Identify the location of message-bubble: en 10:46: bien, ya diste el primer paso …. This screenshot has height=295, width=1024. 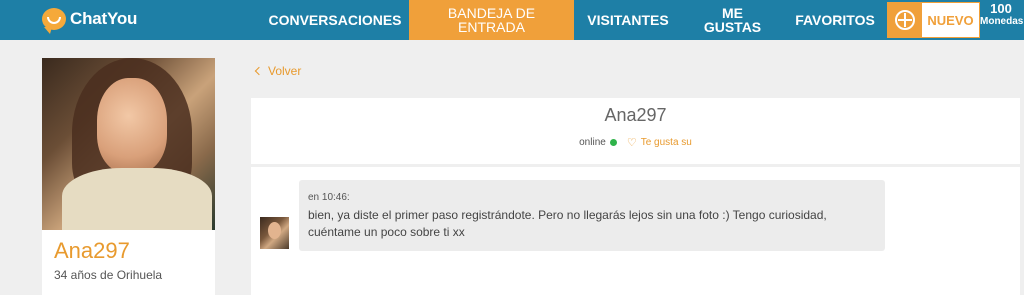
(592, 215).